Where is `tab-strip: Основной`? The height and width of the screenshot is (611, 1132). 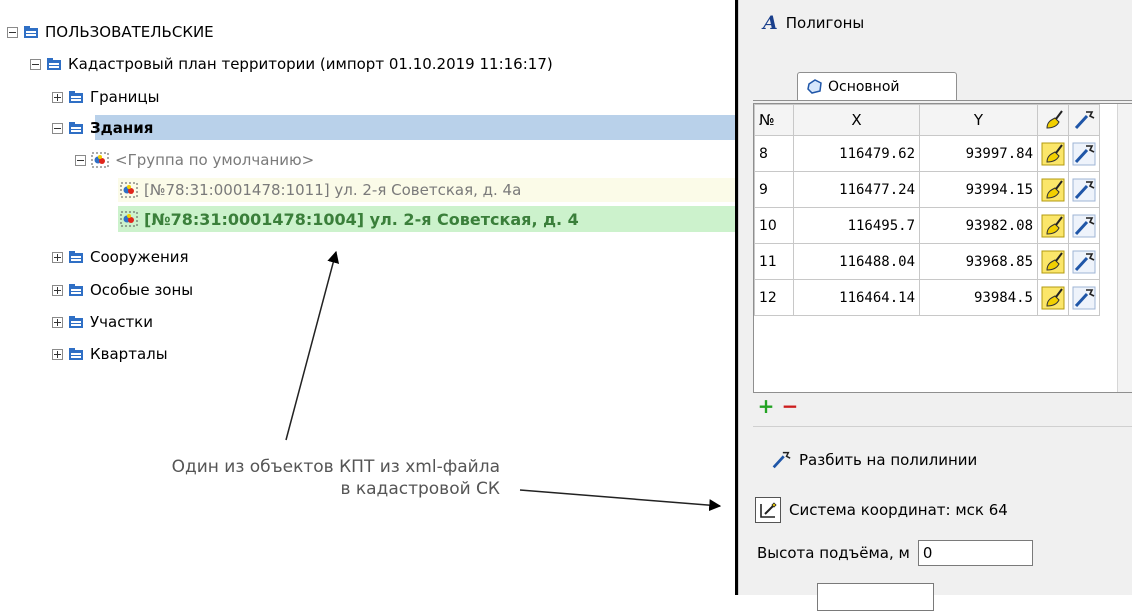
tab-strip: Основной is located at coordinates (942, 82).